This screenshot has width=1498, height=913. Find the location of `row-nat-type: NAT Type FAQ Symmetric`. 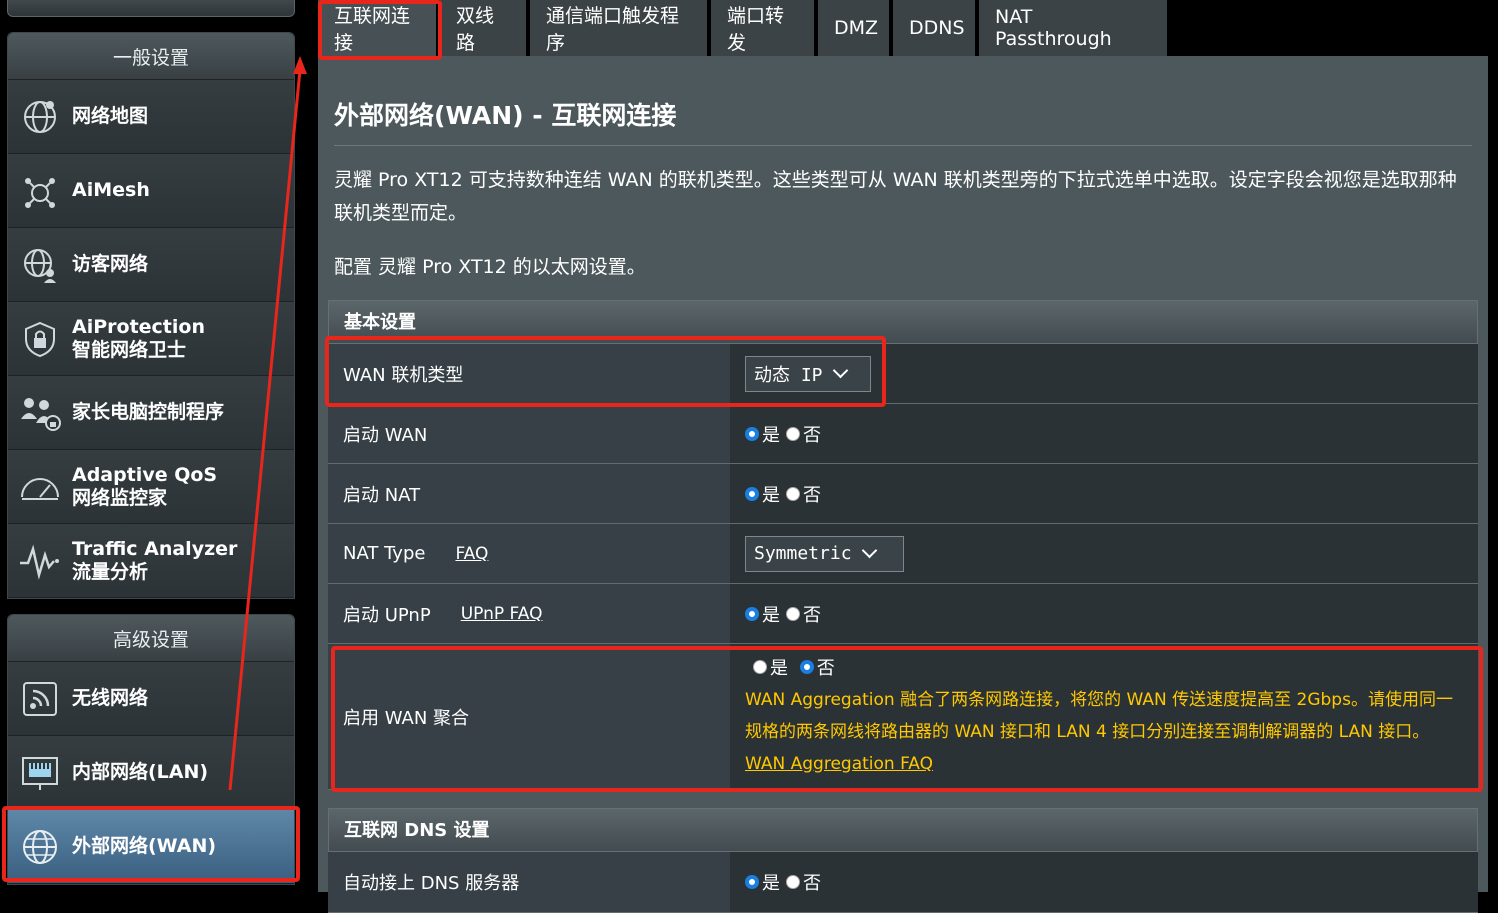

row-nat-type: NAT Type FAQ Symmetric is located at coordinates (903, 554).